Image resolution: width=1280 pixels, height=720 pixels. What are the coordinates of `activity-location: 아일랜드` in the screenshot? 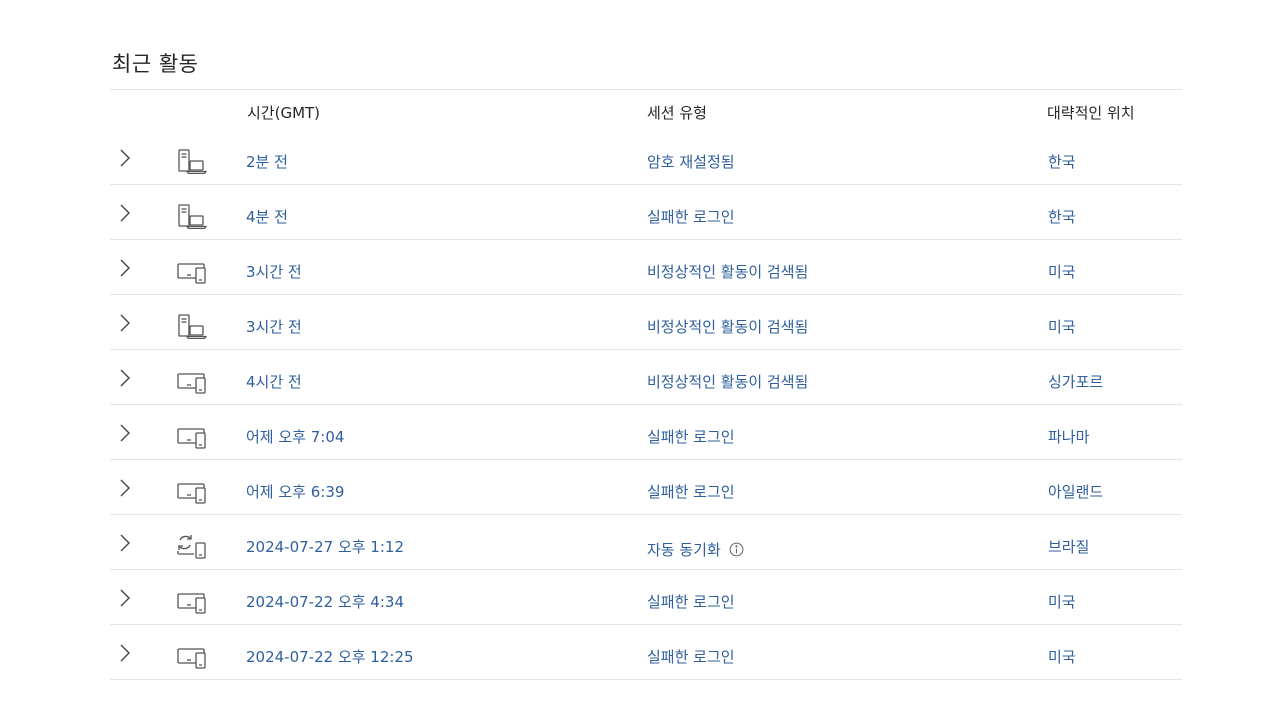 It's located at (1075, 491).